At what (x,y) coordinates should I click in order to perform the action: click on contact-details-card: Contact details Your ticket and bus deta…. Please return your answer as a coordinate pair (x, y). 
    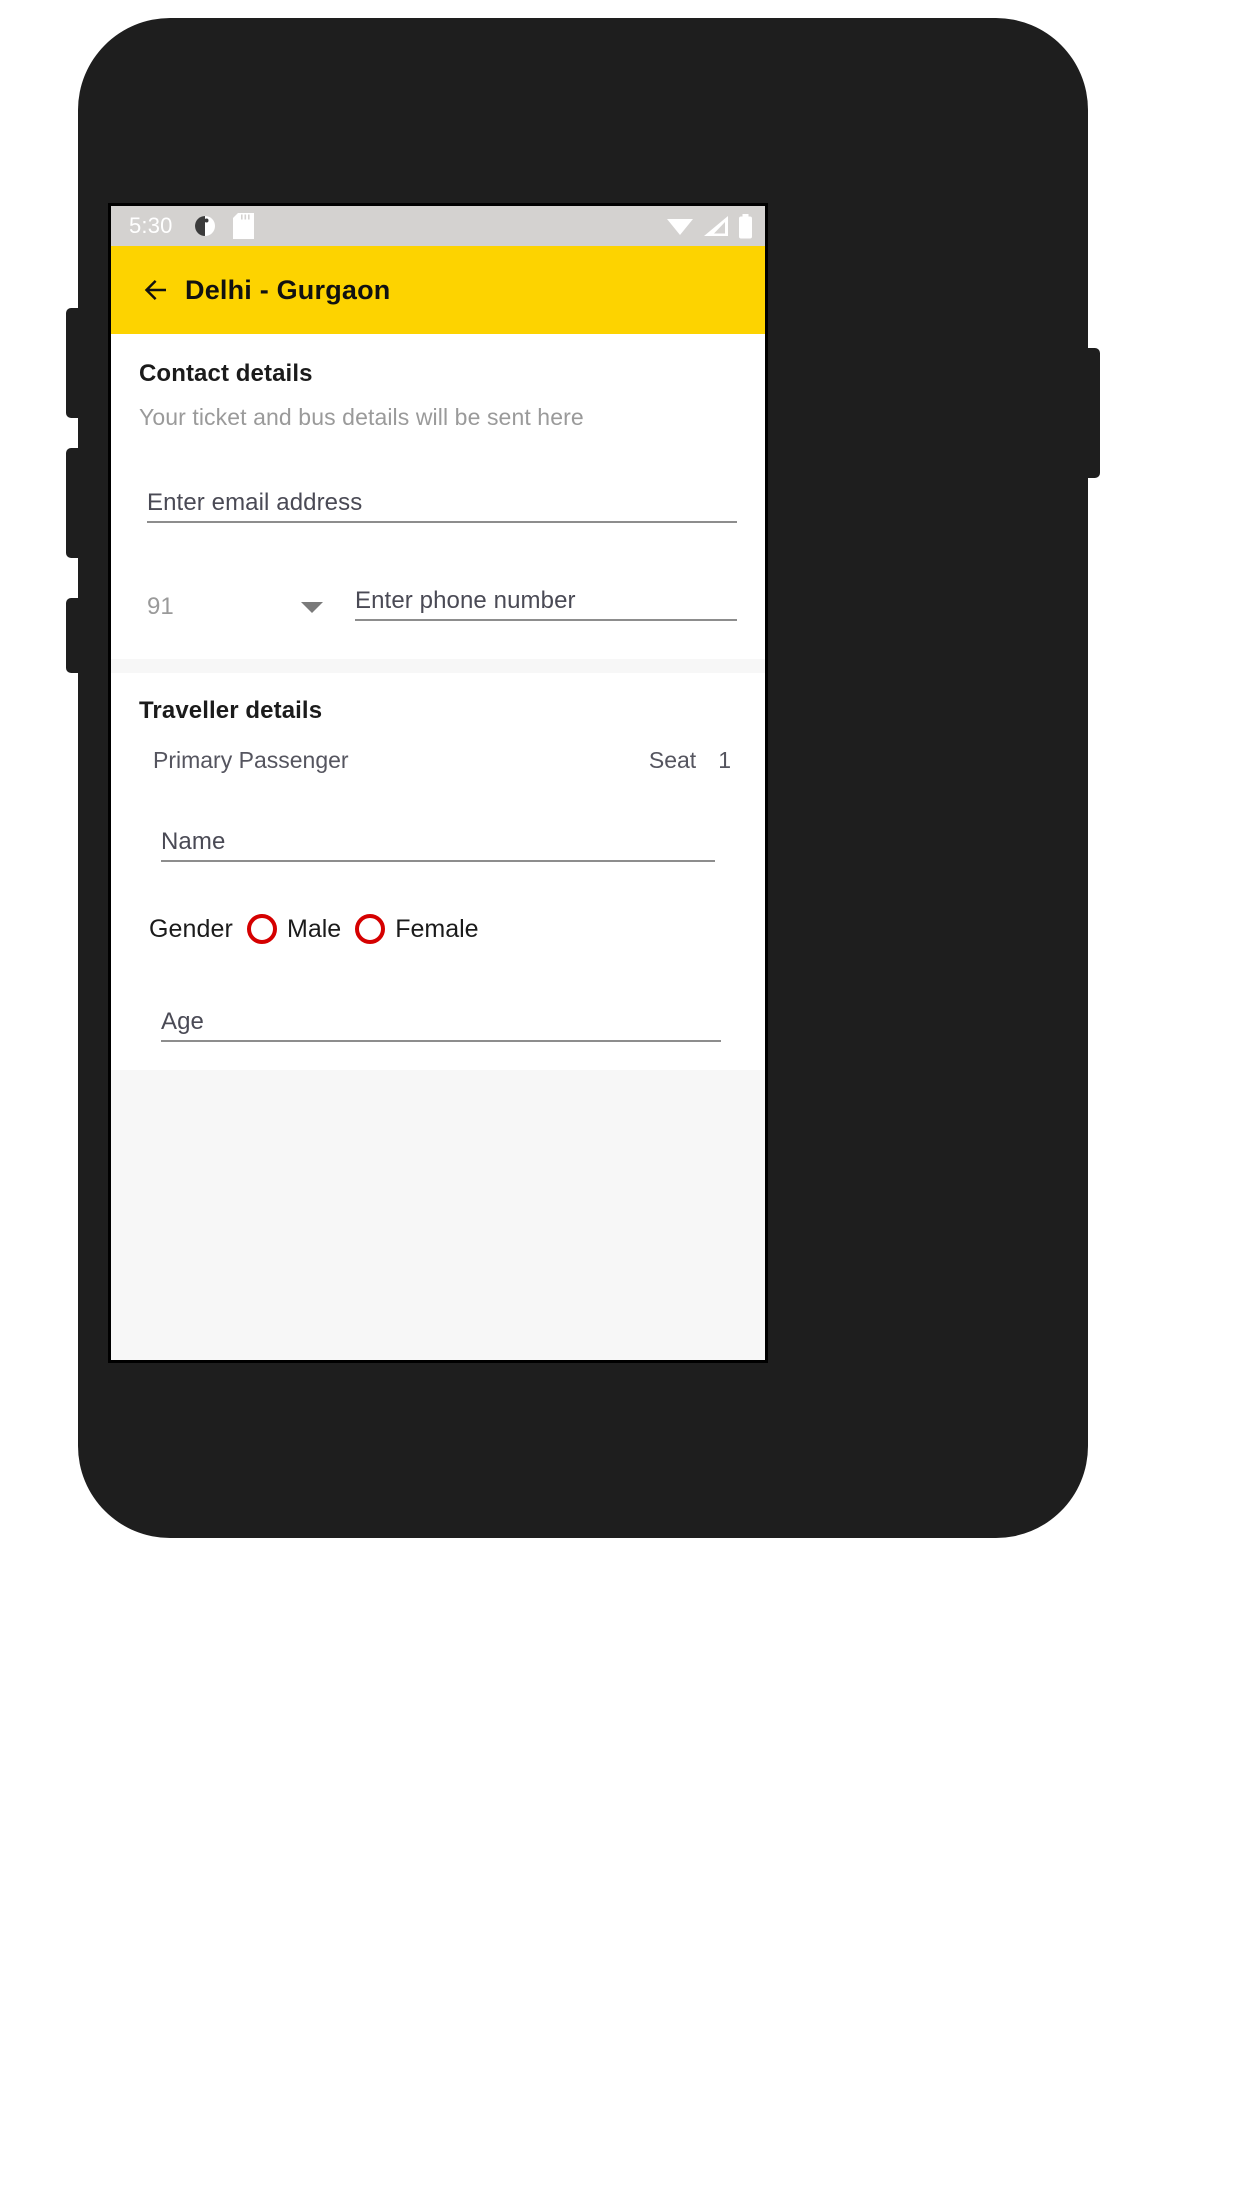
    Looking at the image, I should click on (438, 496).